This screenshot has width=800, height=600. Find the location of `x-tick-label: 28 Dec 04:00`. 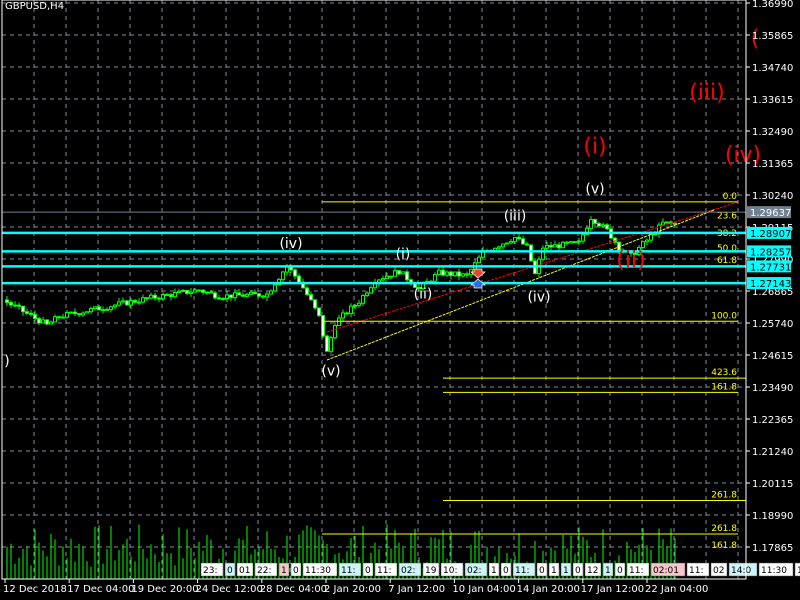

x-tick-label: 28 Dec 04:00 is located at coordinates (293, 589).